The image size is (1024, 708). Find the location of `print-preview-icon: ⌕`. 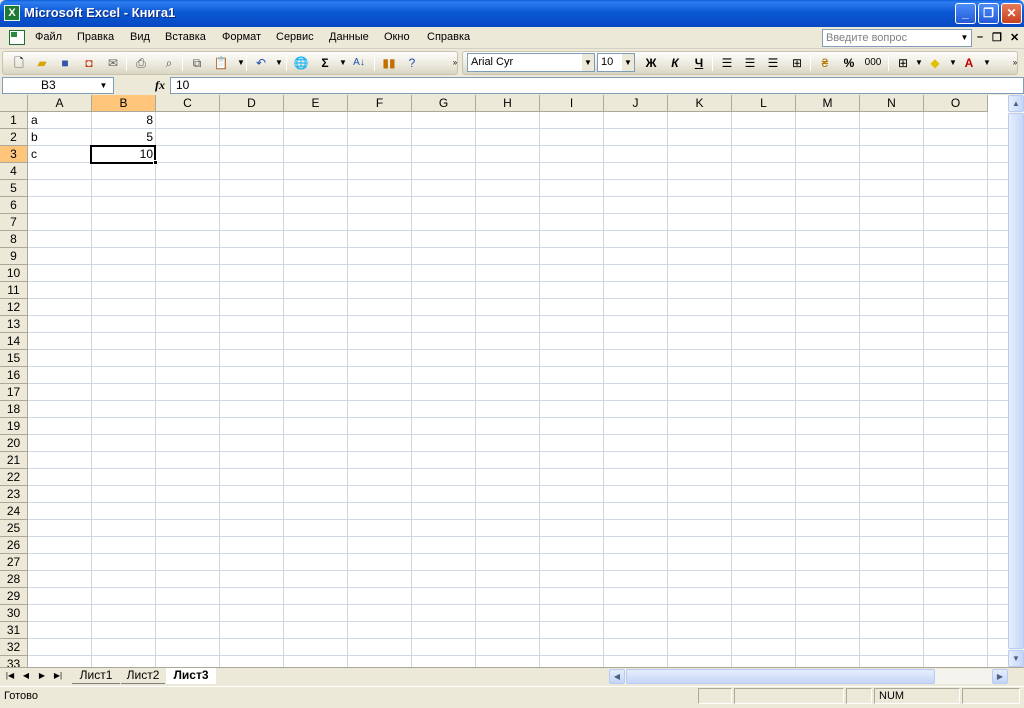

print-preview-icon: ⌕ is located at coordinates (169, 63).